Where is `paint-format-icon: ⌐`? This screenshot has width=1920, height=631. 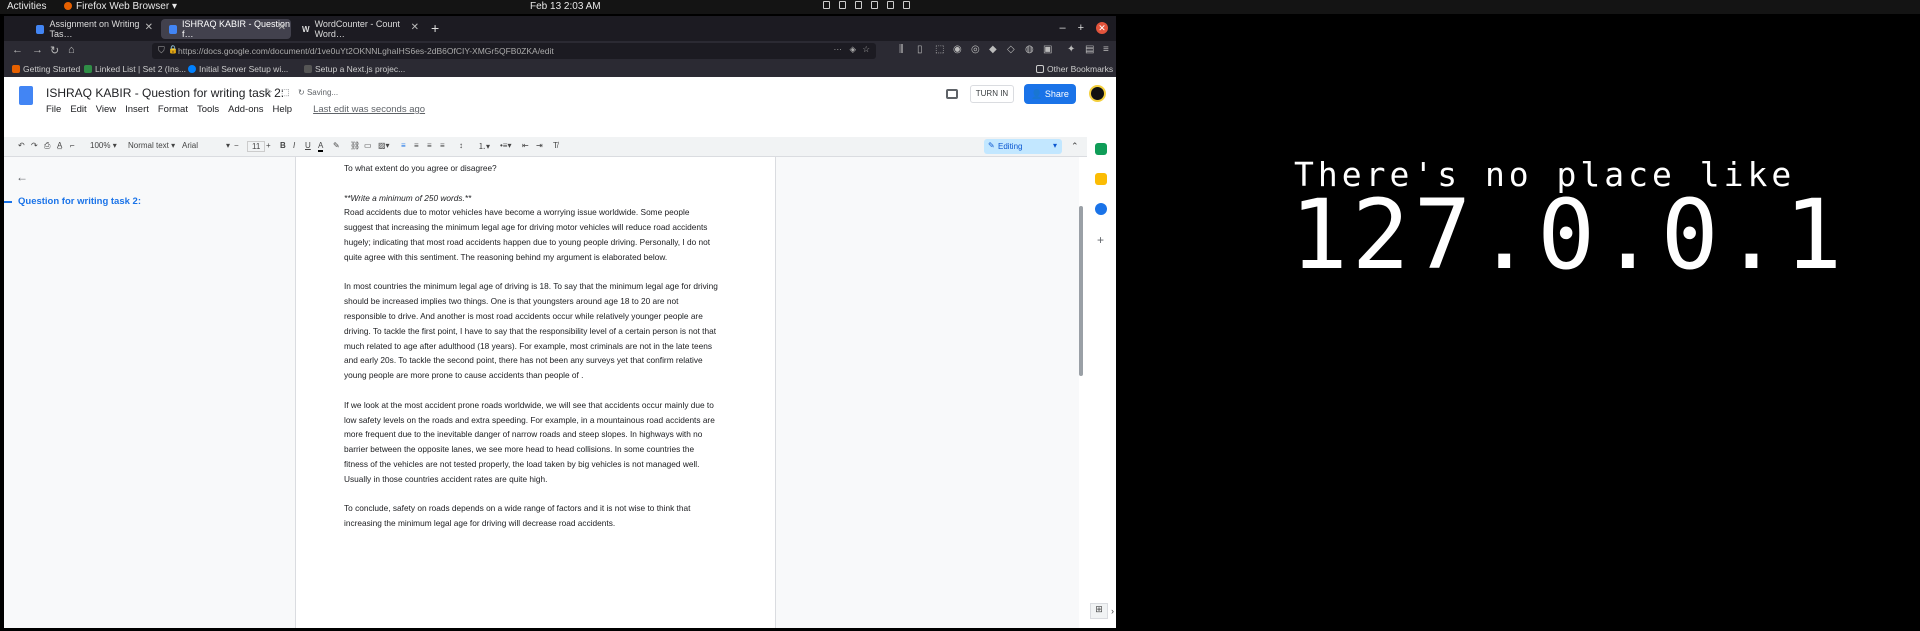 paint-format-icon: ⌐ is located at coordinates (72, 145).